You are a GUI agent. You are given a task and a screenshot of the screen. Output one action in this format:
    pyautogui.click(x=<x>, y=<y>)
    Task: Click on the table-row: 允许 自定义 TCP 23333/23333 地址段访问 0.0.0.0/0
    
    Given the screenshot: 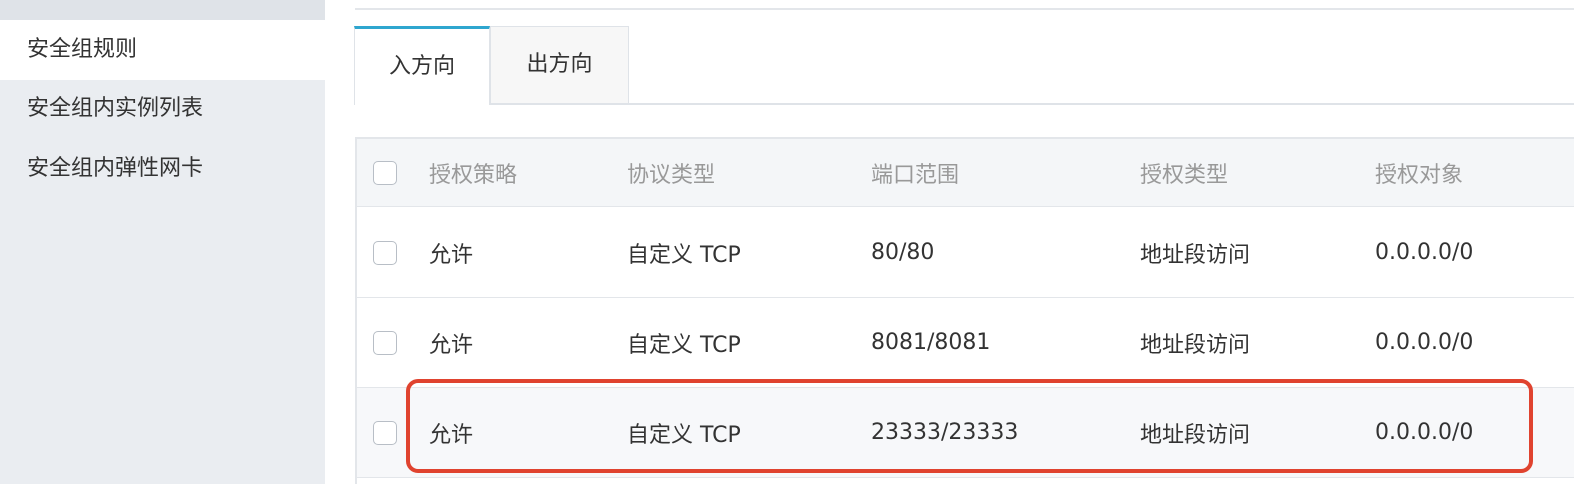 What is the action you would take?
    pyautogui.click(x=965, y=433)
    